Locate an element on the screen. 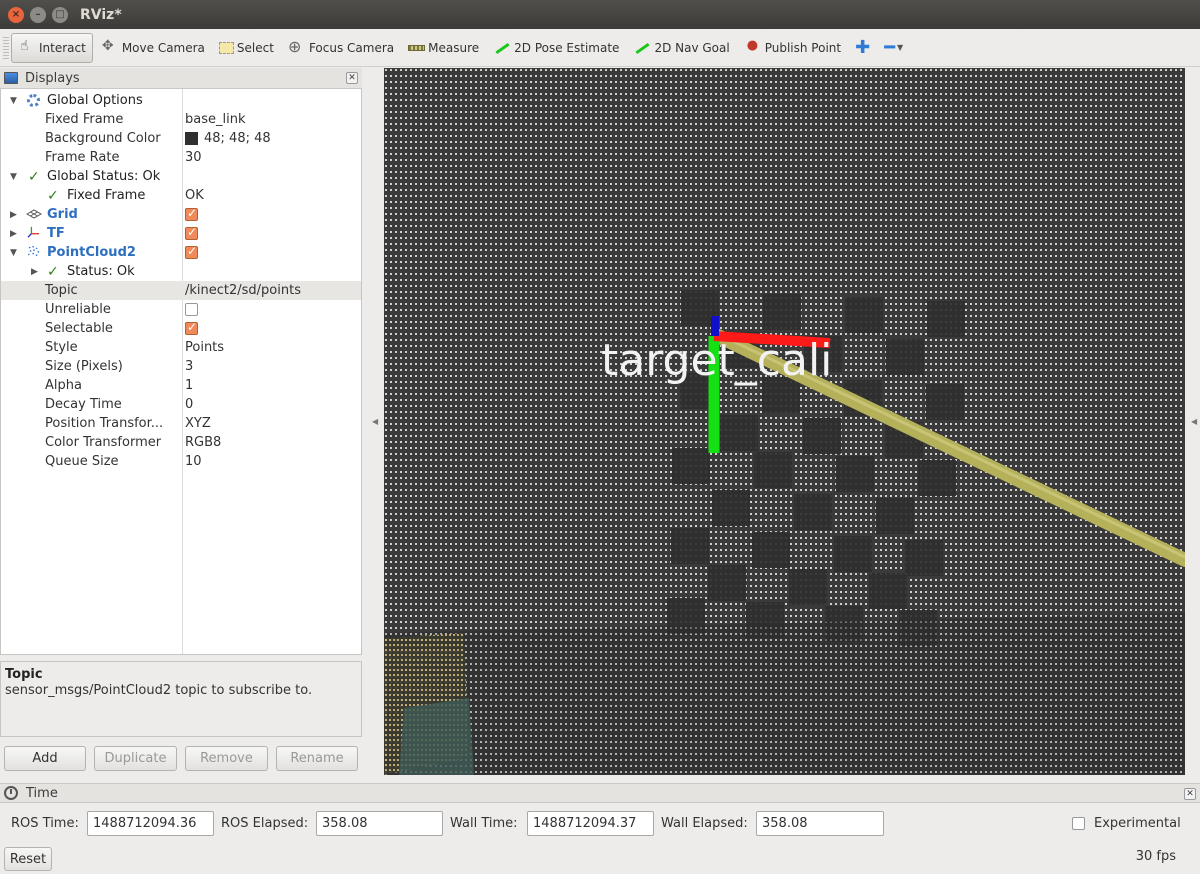 Image resolution: width=1200 pixels, height=874 pixels. tree-row-global-status: ▼ ✓ Global Status: Ok is located at coordinates (181, 176).